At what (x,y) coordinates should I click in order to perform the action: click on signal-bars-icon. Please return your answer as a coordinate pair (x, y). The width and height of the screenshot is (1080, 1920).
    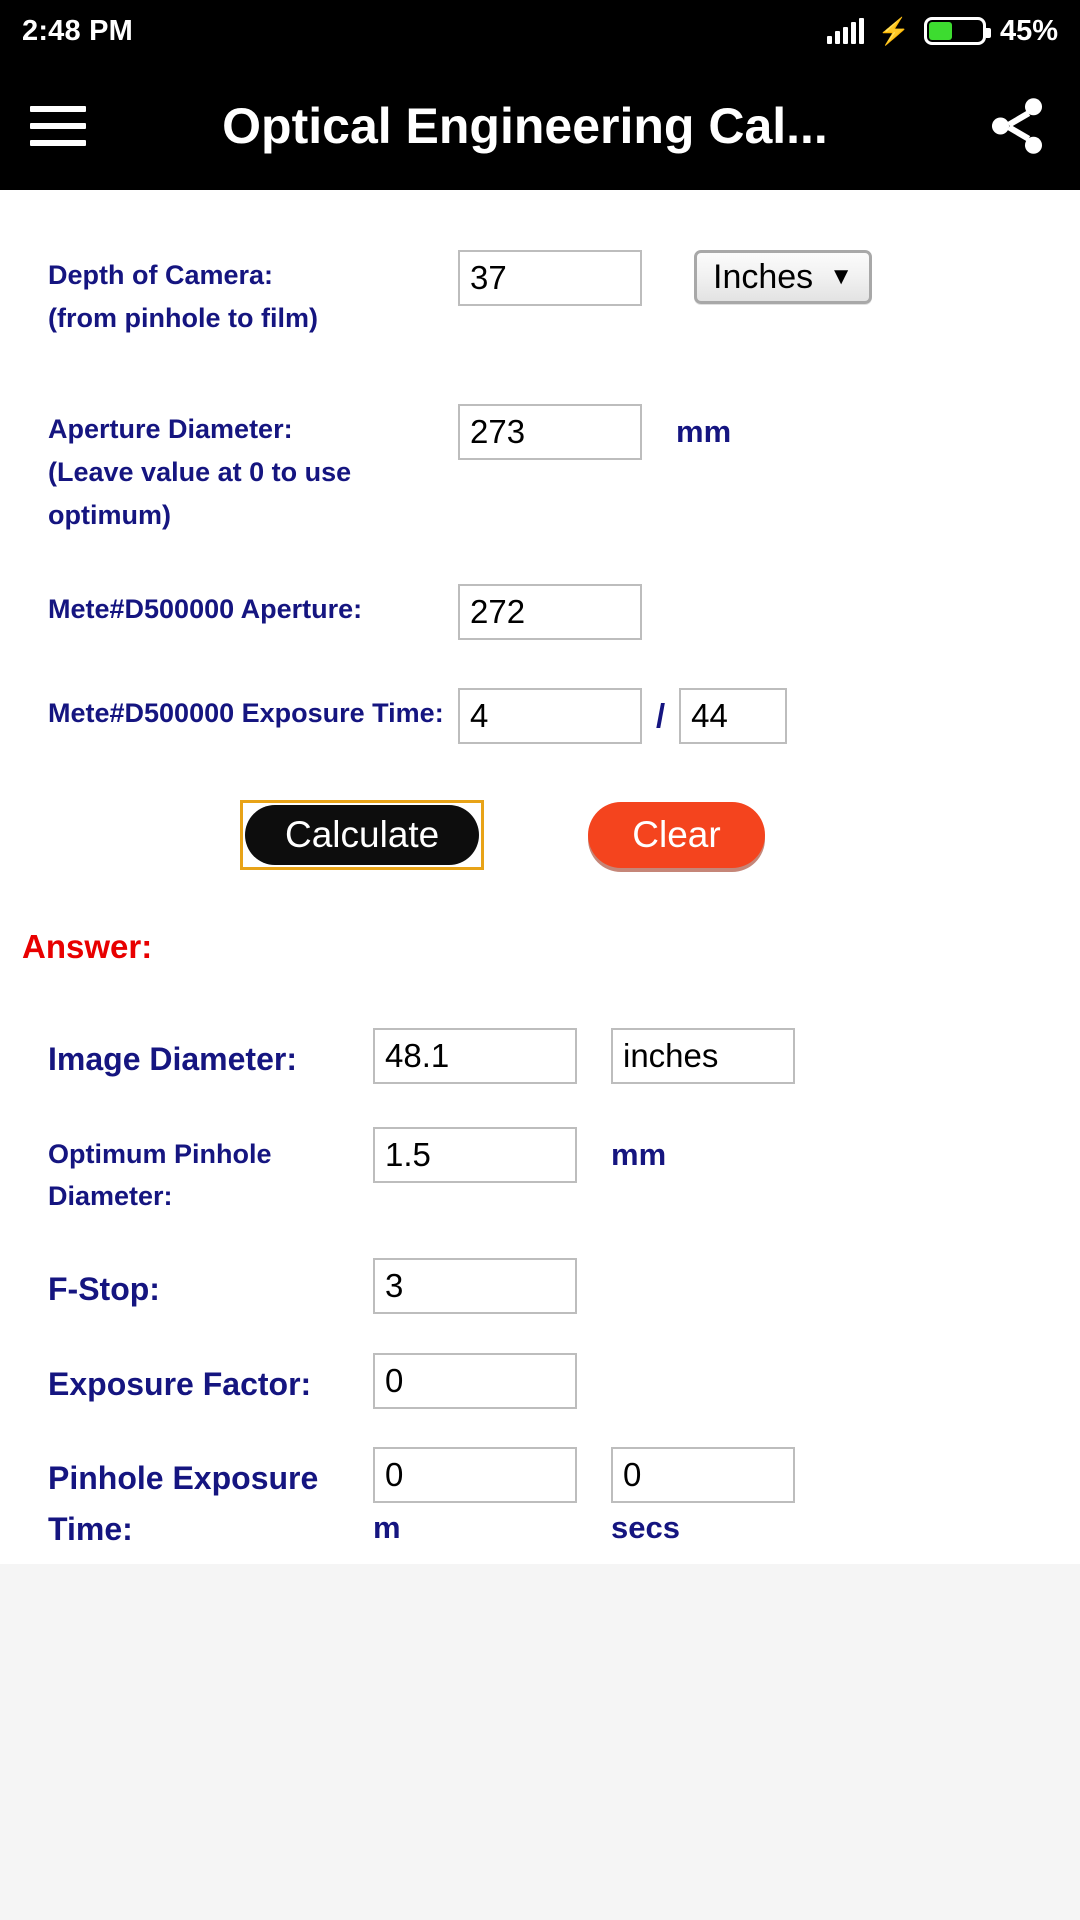
    Looking at the image, I should click on (845, 31).